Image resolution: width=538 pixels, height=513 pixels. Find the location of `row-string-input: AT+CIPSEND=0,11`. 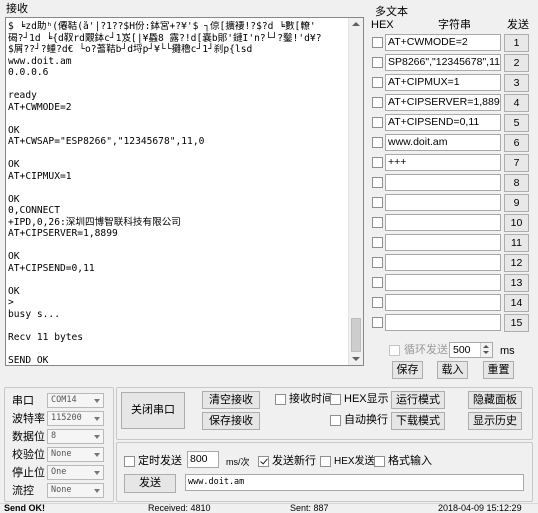

row-string-input: AT+CIPSEND=0,11 is located at coordinates (443, 122).